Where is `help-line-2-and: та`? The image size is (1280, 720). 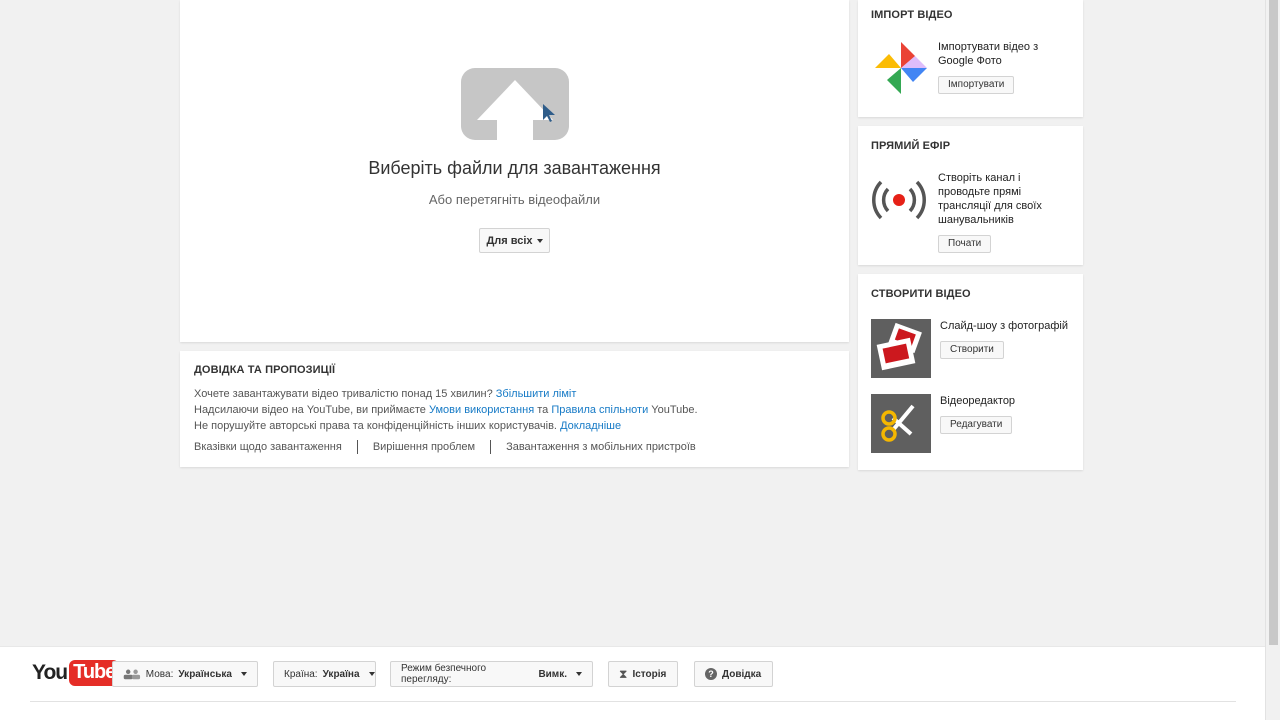 help-line-2-and: та is located at coordinates (543, 410).